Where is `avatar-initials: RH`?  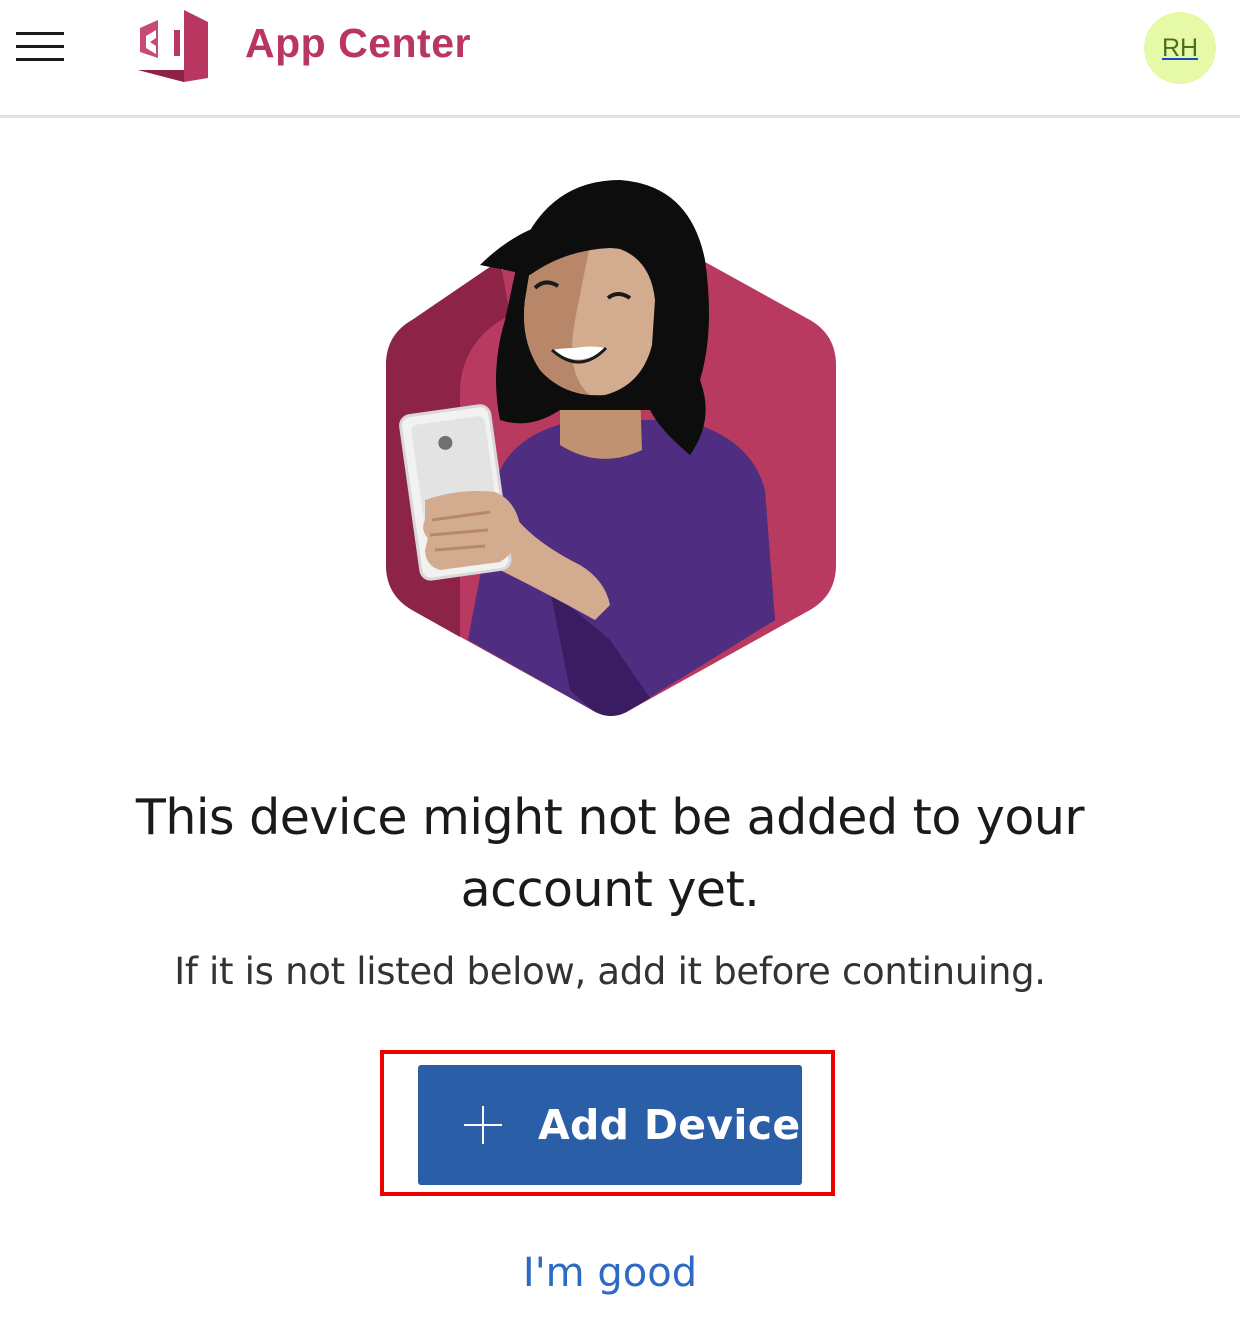
avatar-initials: RH is located at coordinates (1180, 47).